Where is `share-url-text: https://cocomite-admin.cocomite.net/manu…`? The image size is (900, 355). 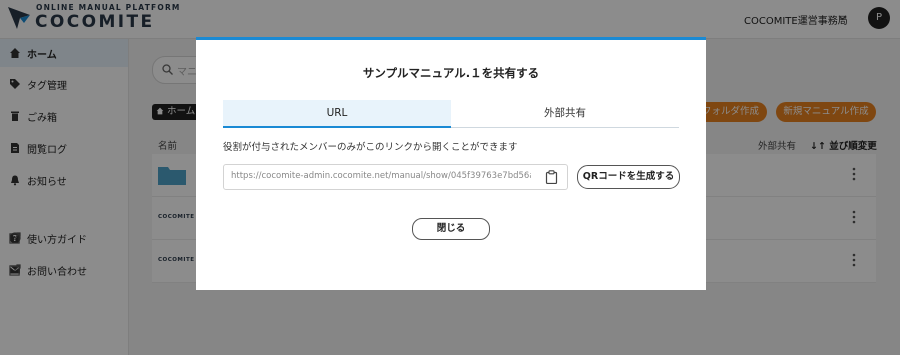 share-url-text: https://cocomite-admin.cocomite.net/manu… is located at coordinates (381, 176).